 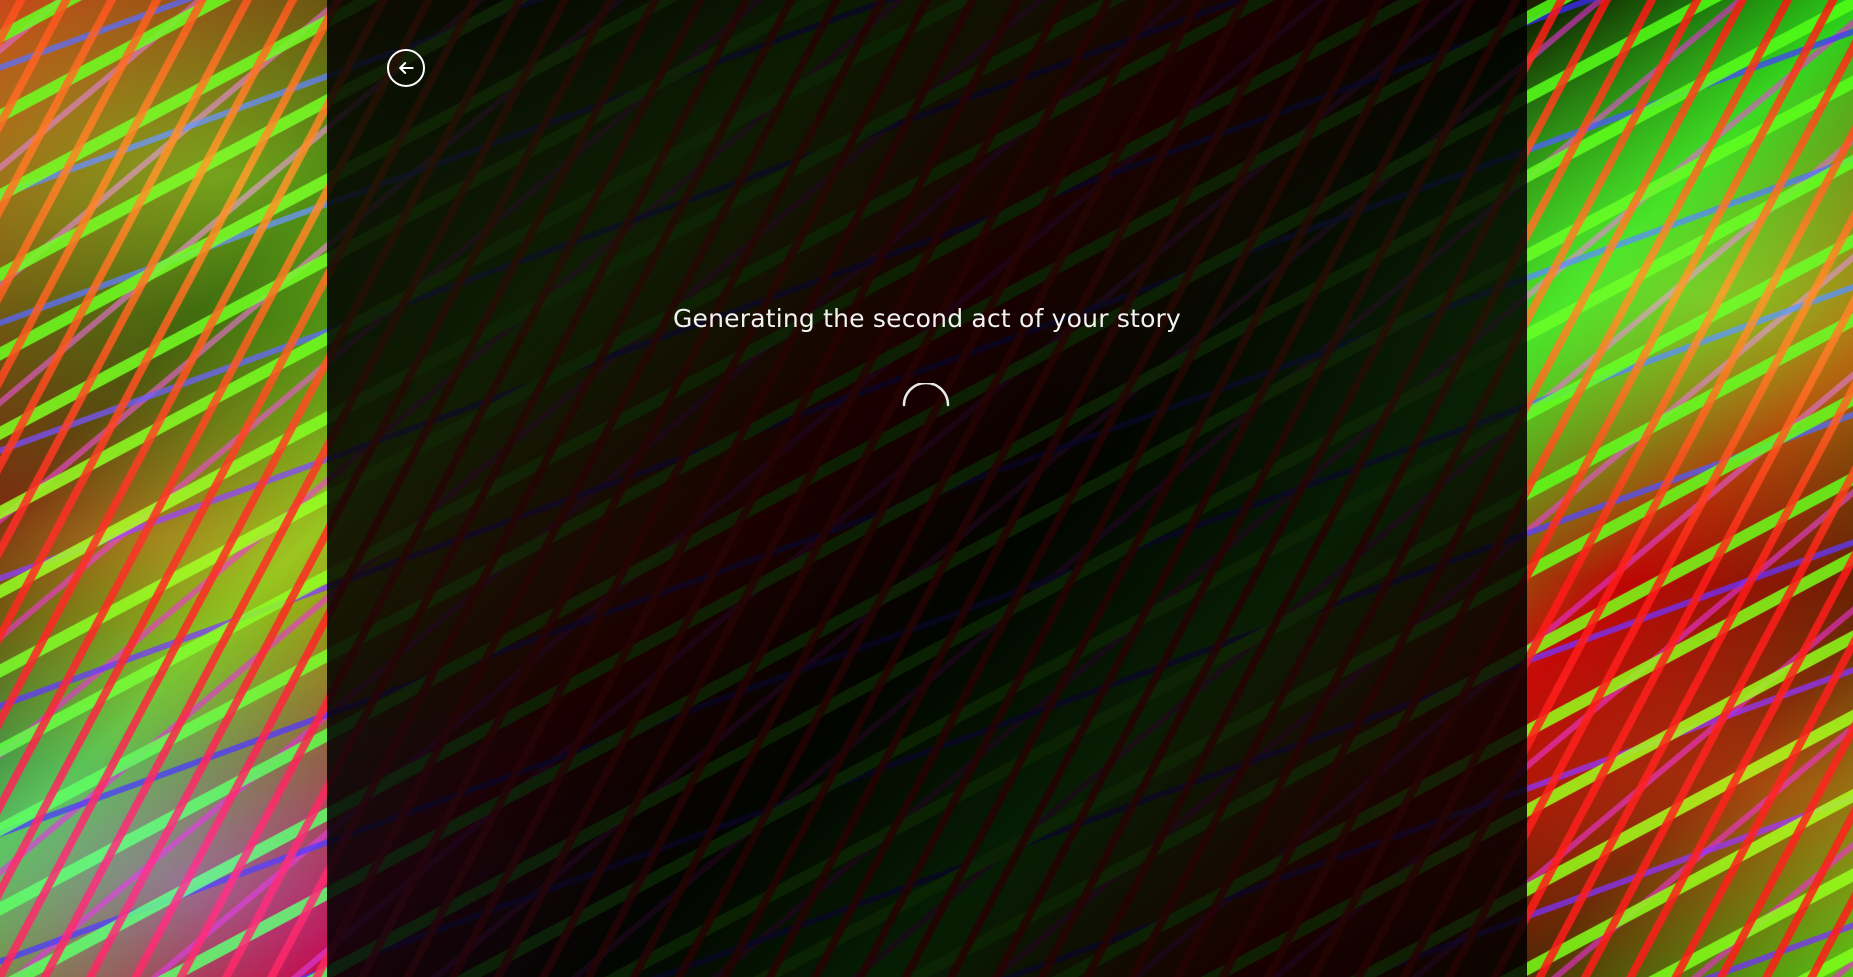 What do you see at coordinates (927, 318) in the screenshot?
I see `loading-message: Generating the second act of your story` at bounding box center [927, 318].